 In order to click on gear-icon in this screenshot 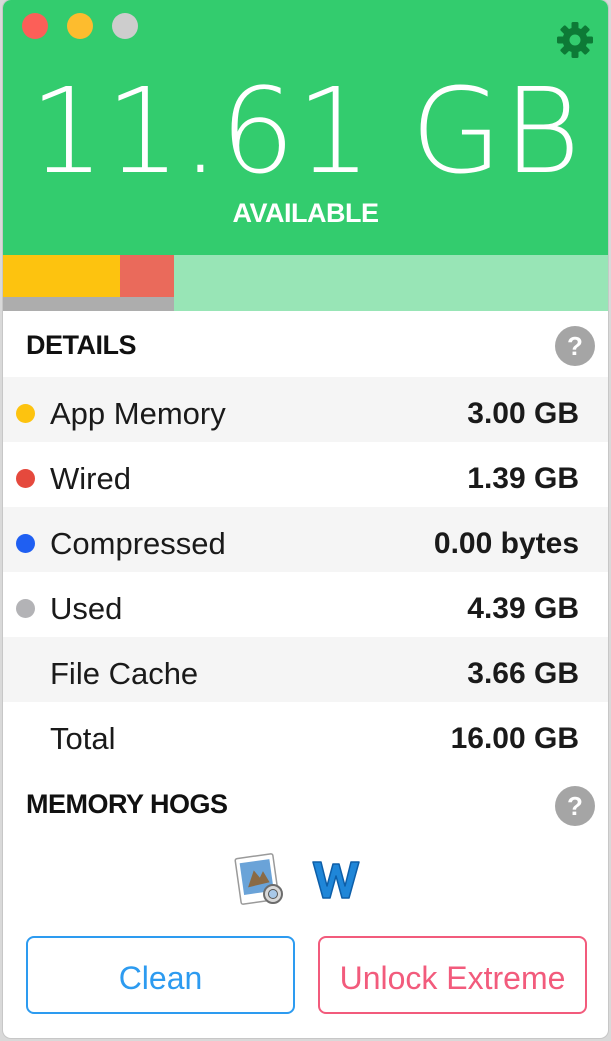, I will do `click(575, 40)`.